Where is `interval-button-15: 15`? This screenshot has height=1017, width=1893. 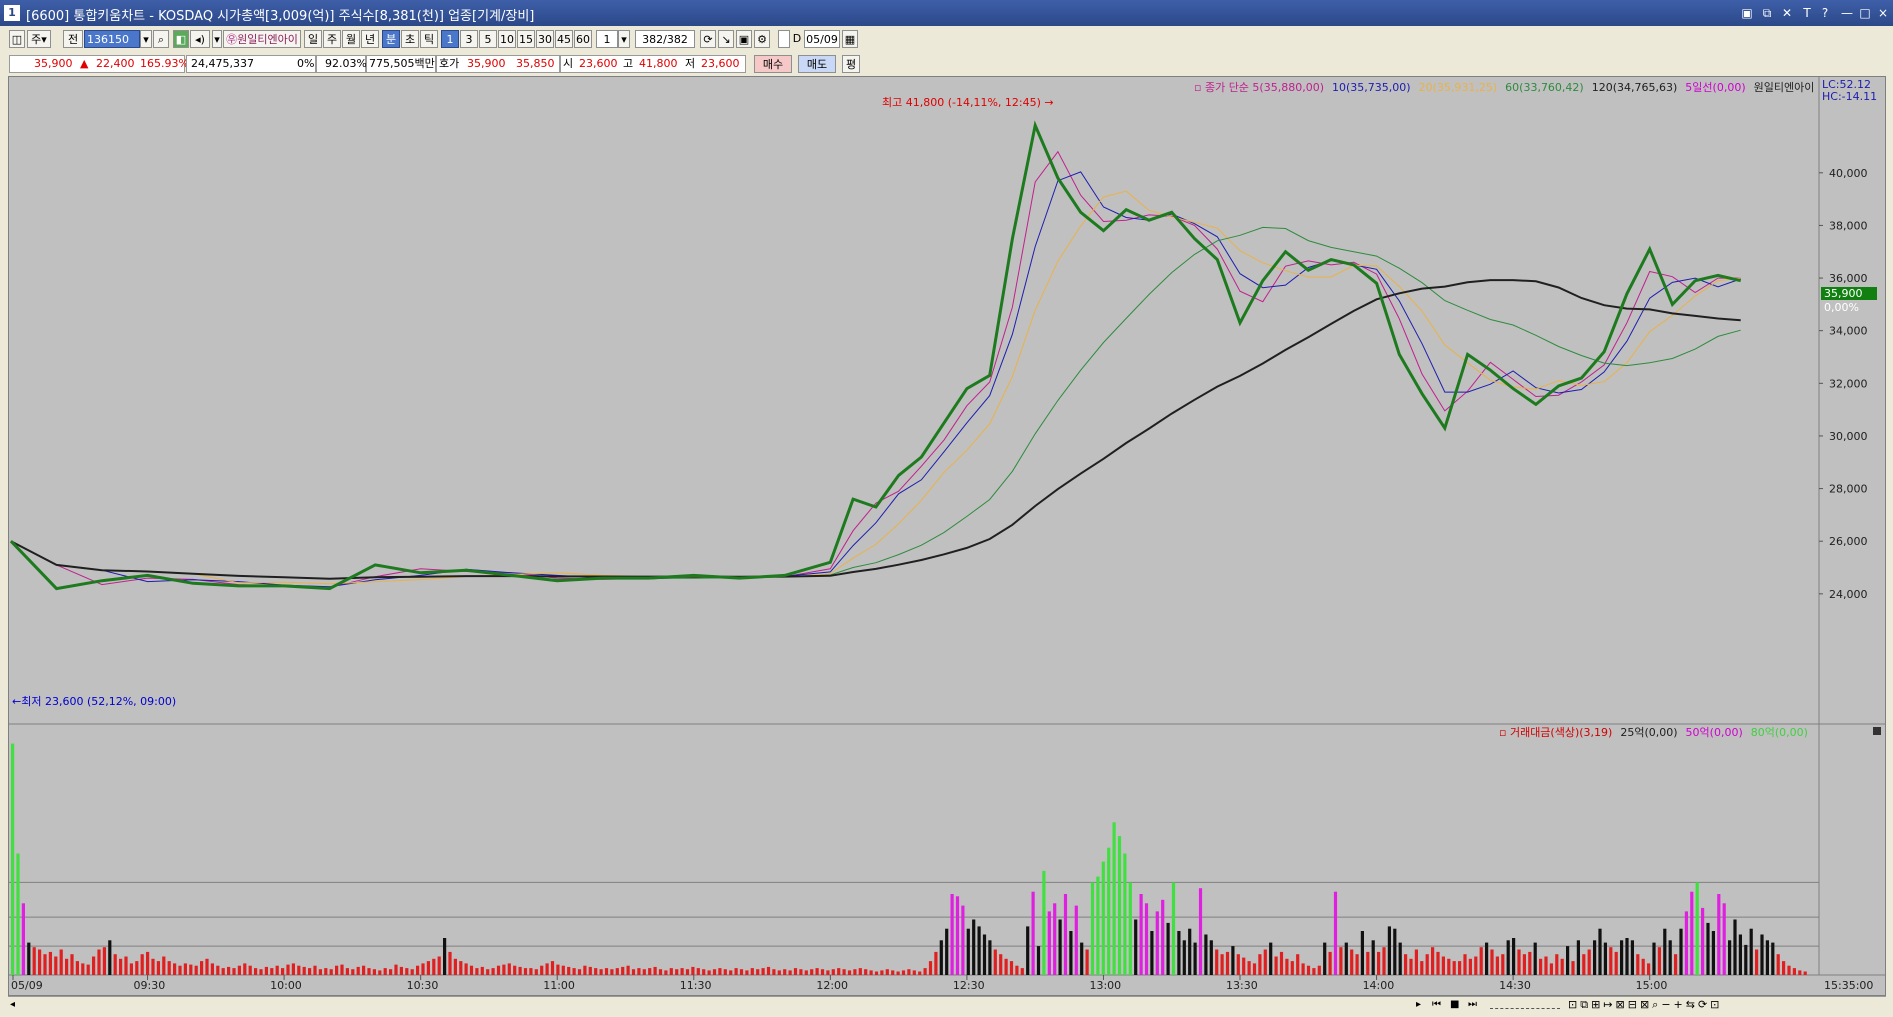 interval-button-15: 15 is located at coordinates (526, 39).